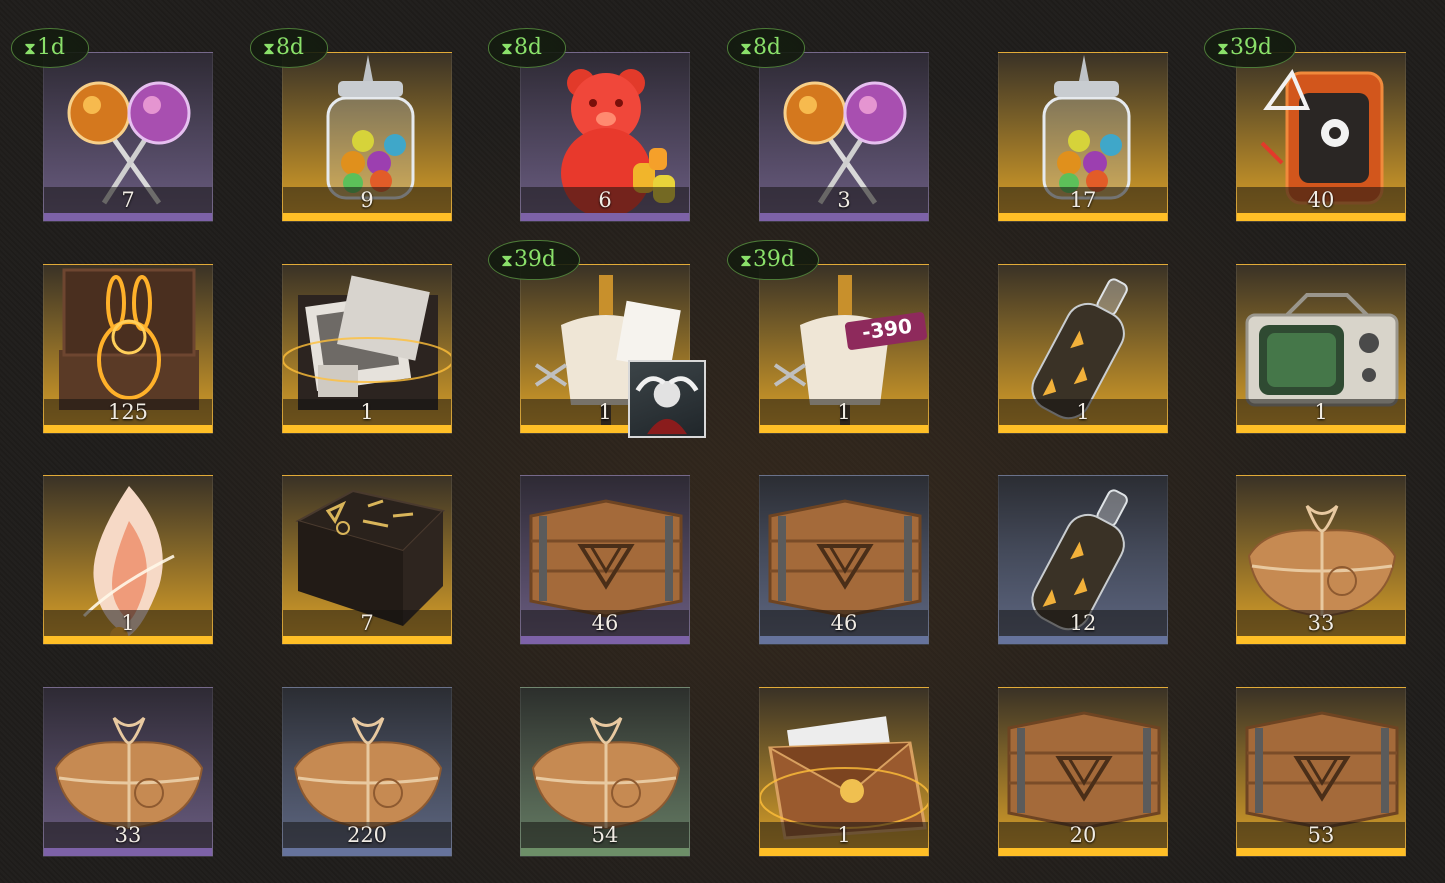 This screenshot has width=1445, height=883. I want to click on inventory-slot: 53, so click(1321, 772).